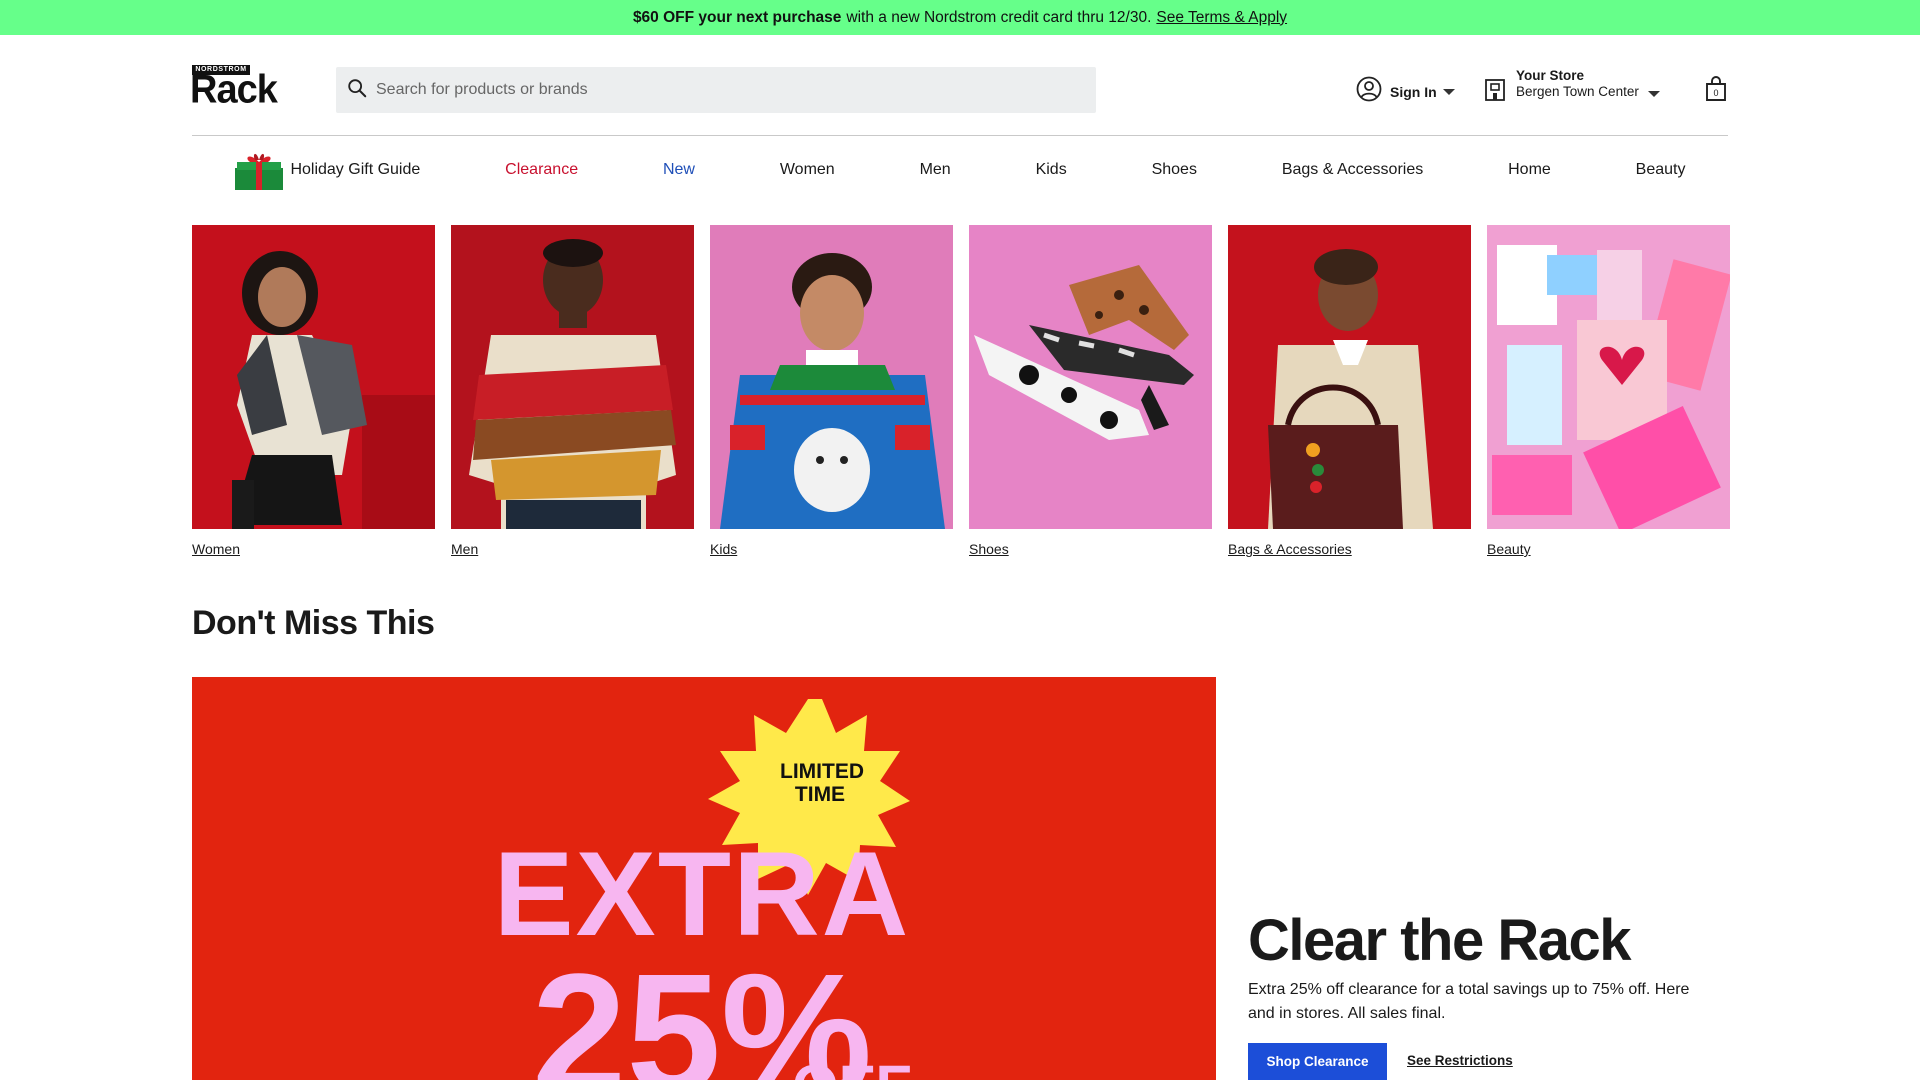 The width and height of the screenshot is (1920, 1080). I want to click on store-icon, so click(1495, 87).